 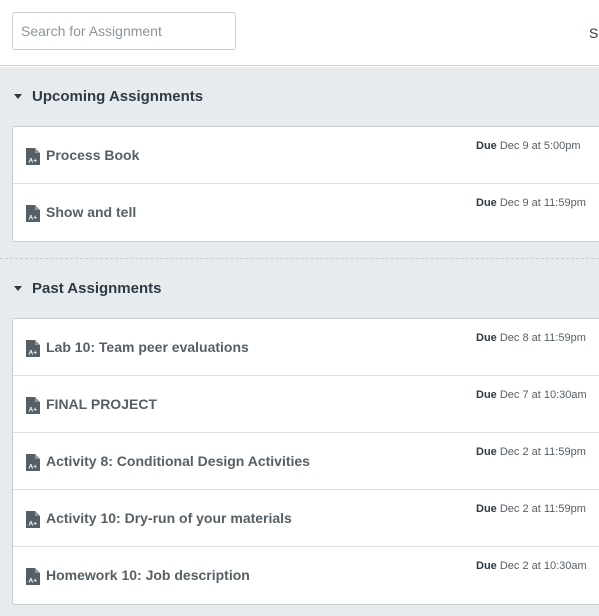 I want to click on assignment-due: Due Dec 9 at 11:59pm, so click(x=531, y=203).